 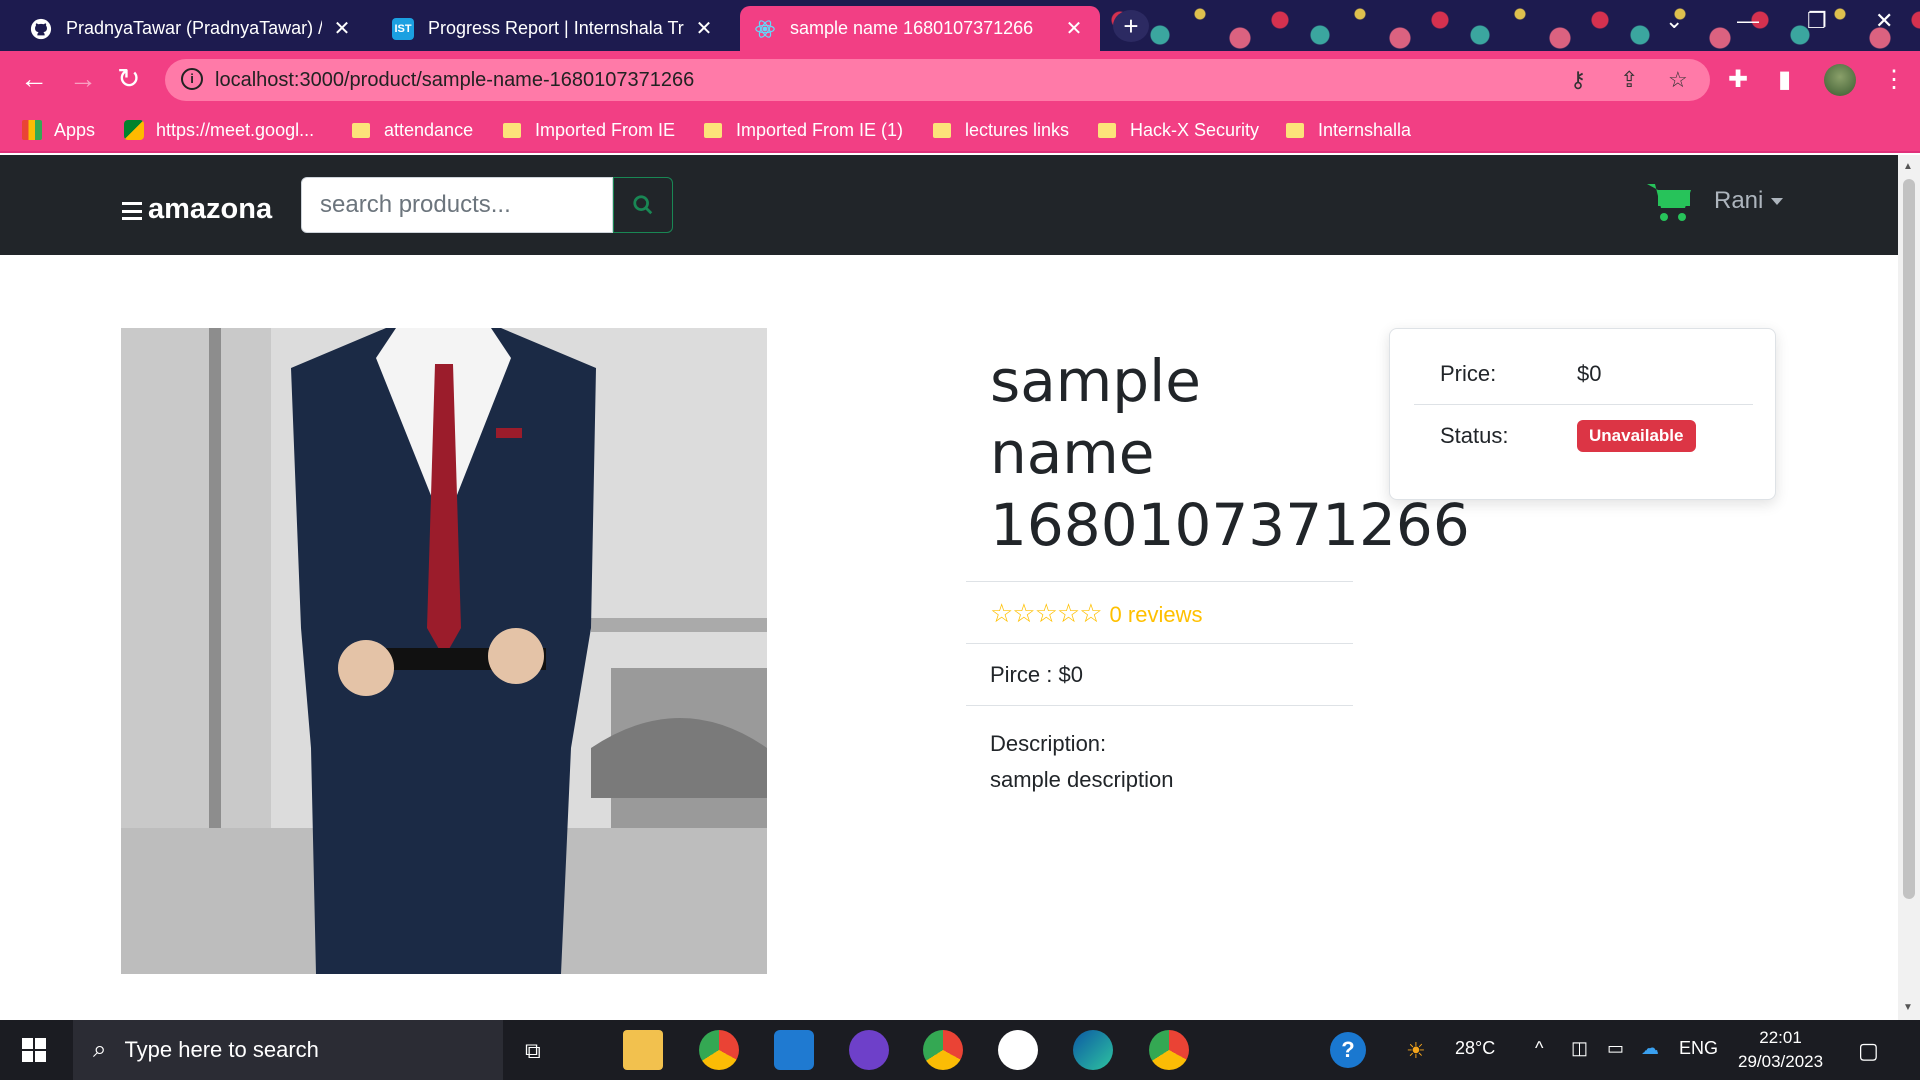 What do you see at coordinates (1230, 525) in the screenshot?
I see `product-title-line: 1680107371266` at bounding box center [1230, 525].